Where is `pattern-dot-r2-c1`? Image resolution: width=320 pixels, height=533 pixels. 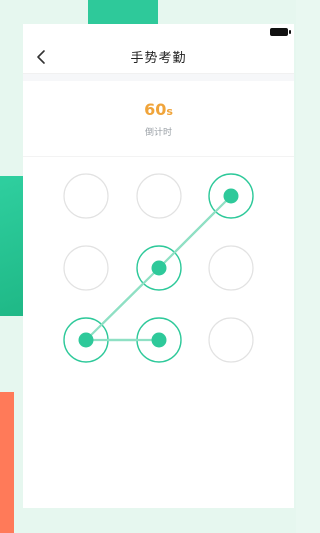
pattern-dot-r2-c1 is located at coordinates (86, 268).